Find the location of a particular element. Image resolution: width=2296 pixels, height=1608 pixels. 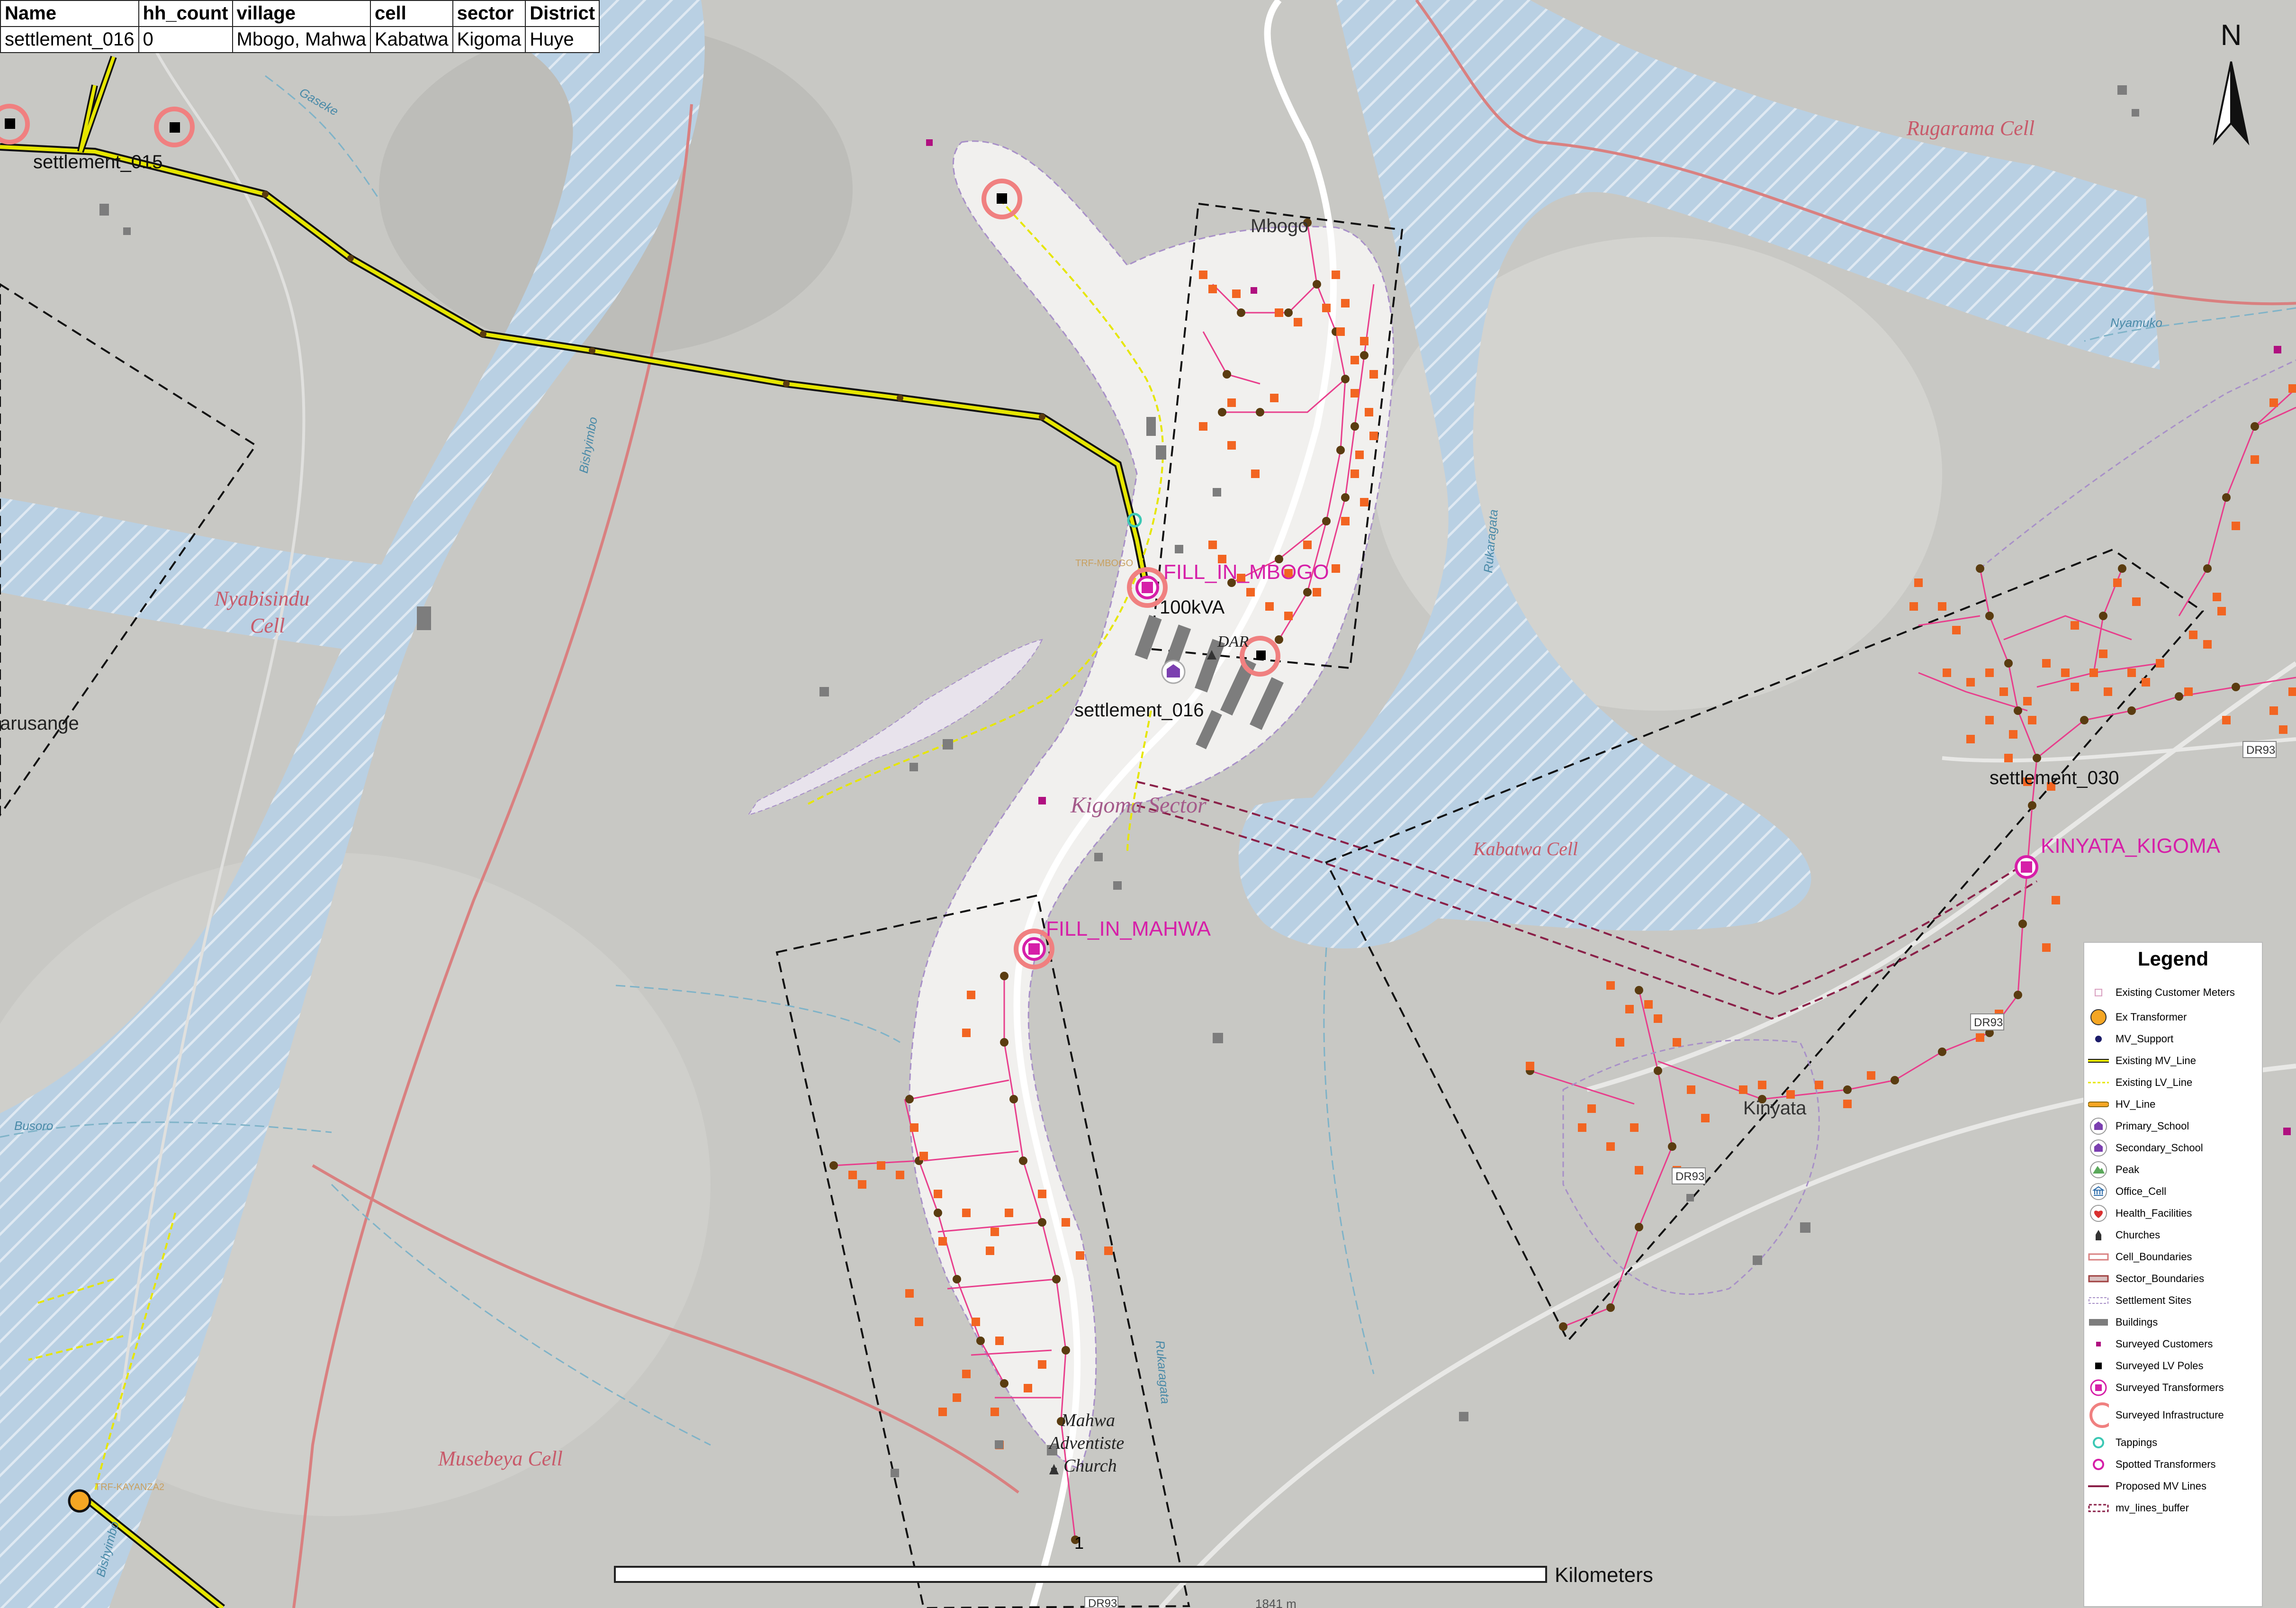

cell-label-rugarama: Rugarama Cell is located at coordinates (1971, 129).